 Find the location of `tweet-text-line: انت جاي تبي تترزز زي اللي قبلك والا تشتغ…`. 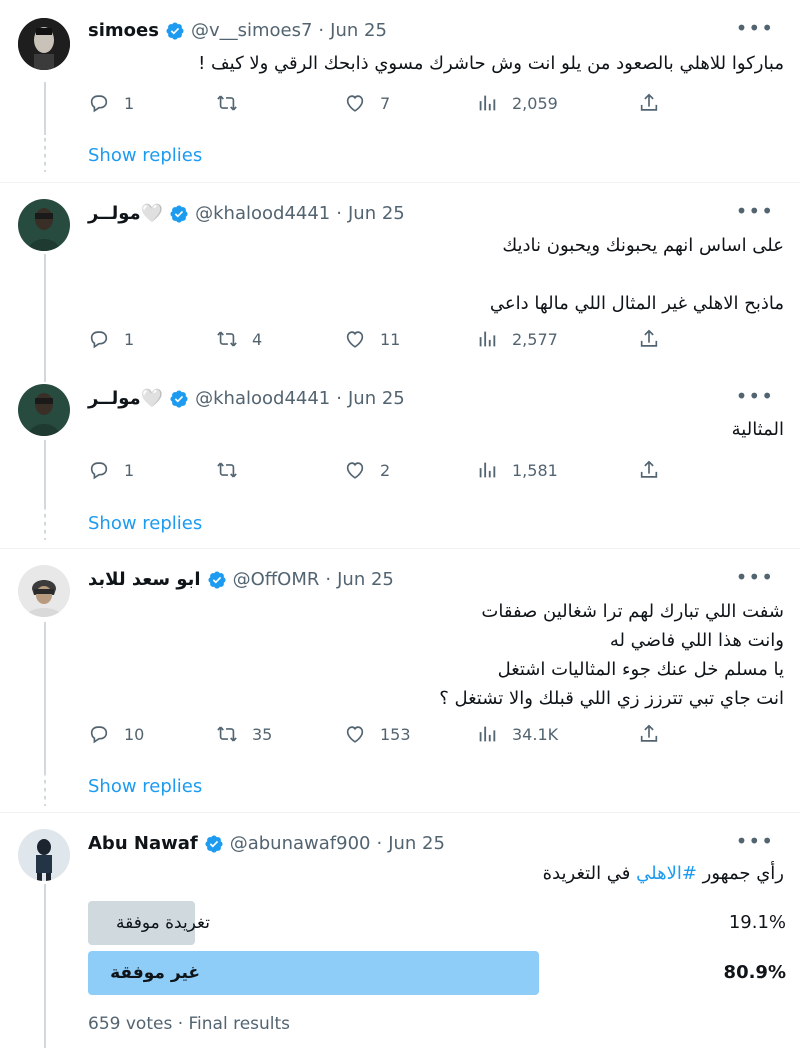

tweet-text-line: انت جاي تبي تترزز زي اللي قبلك والا تشتغ… is located at coordinates (611, 698).